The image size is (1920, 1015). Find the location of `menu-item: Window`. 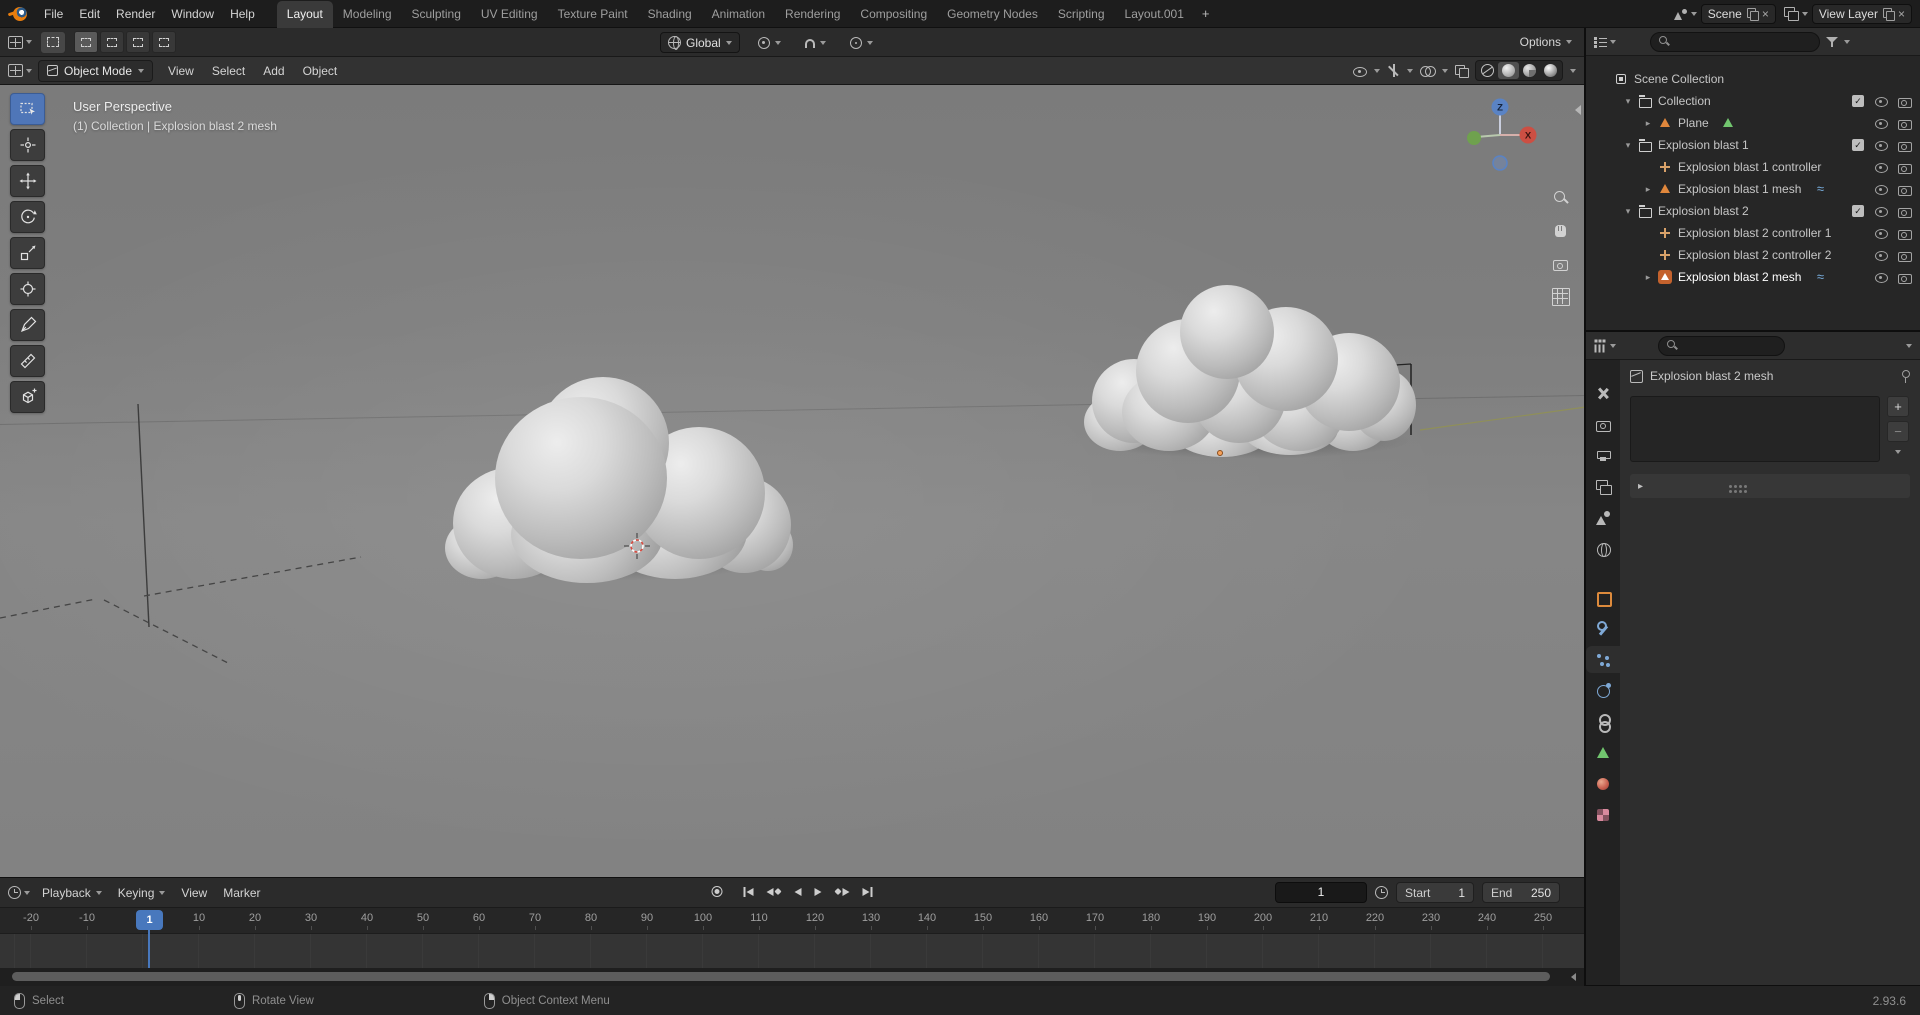

menu-item: Window is located at coordinates (192, 14).